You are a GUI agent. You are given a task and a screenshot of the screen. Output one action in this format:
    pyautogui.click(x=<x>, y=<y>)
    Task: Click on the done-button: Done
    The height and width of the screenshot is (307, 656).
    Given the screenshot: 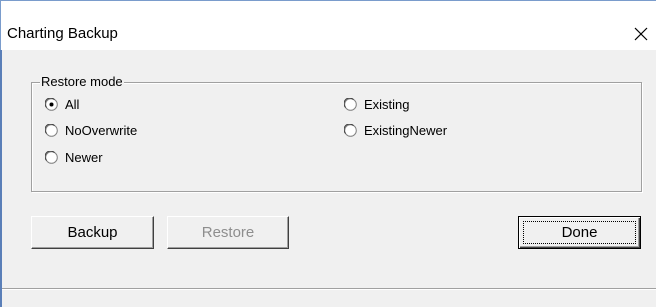 What is the action you would take?
    pyautogui.click(x=579, y=232)
    